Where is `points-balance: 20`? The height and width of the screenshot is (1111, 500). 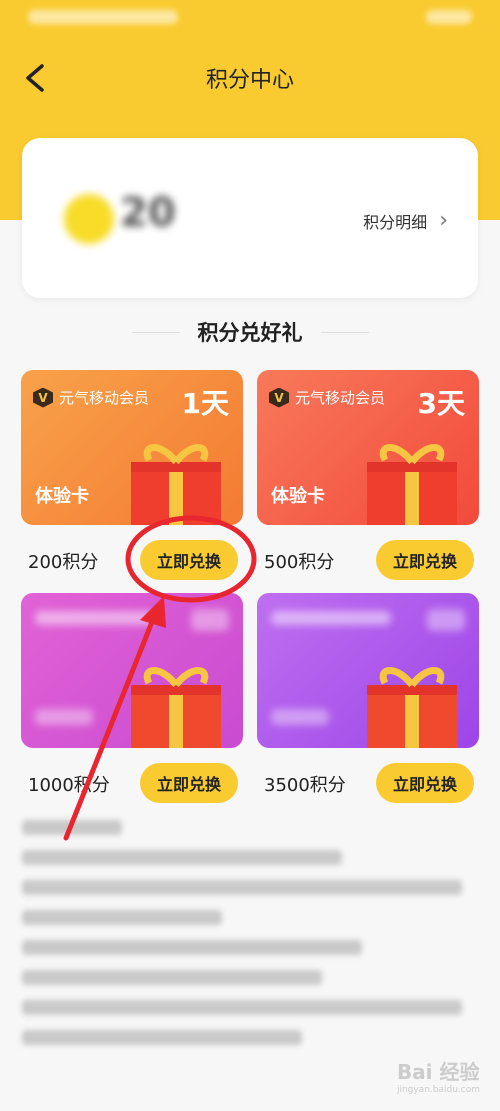 points-balance: 20 is located at coordinates (148, 213).